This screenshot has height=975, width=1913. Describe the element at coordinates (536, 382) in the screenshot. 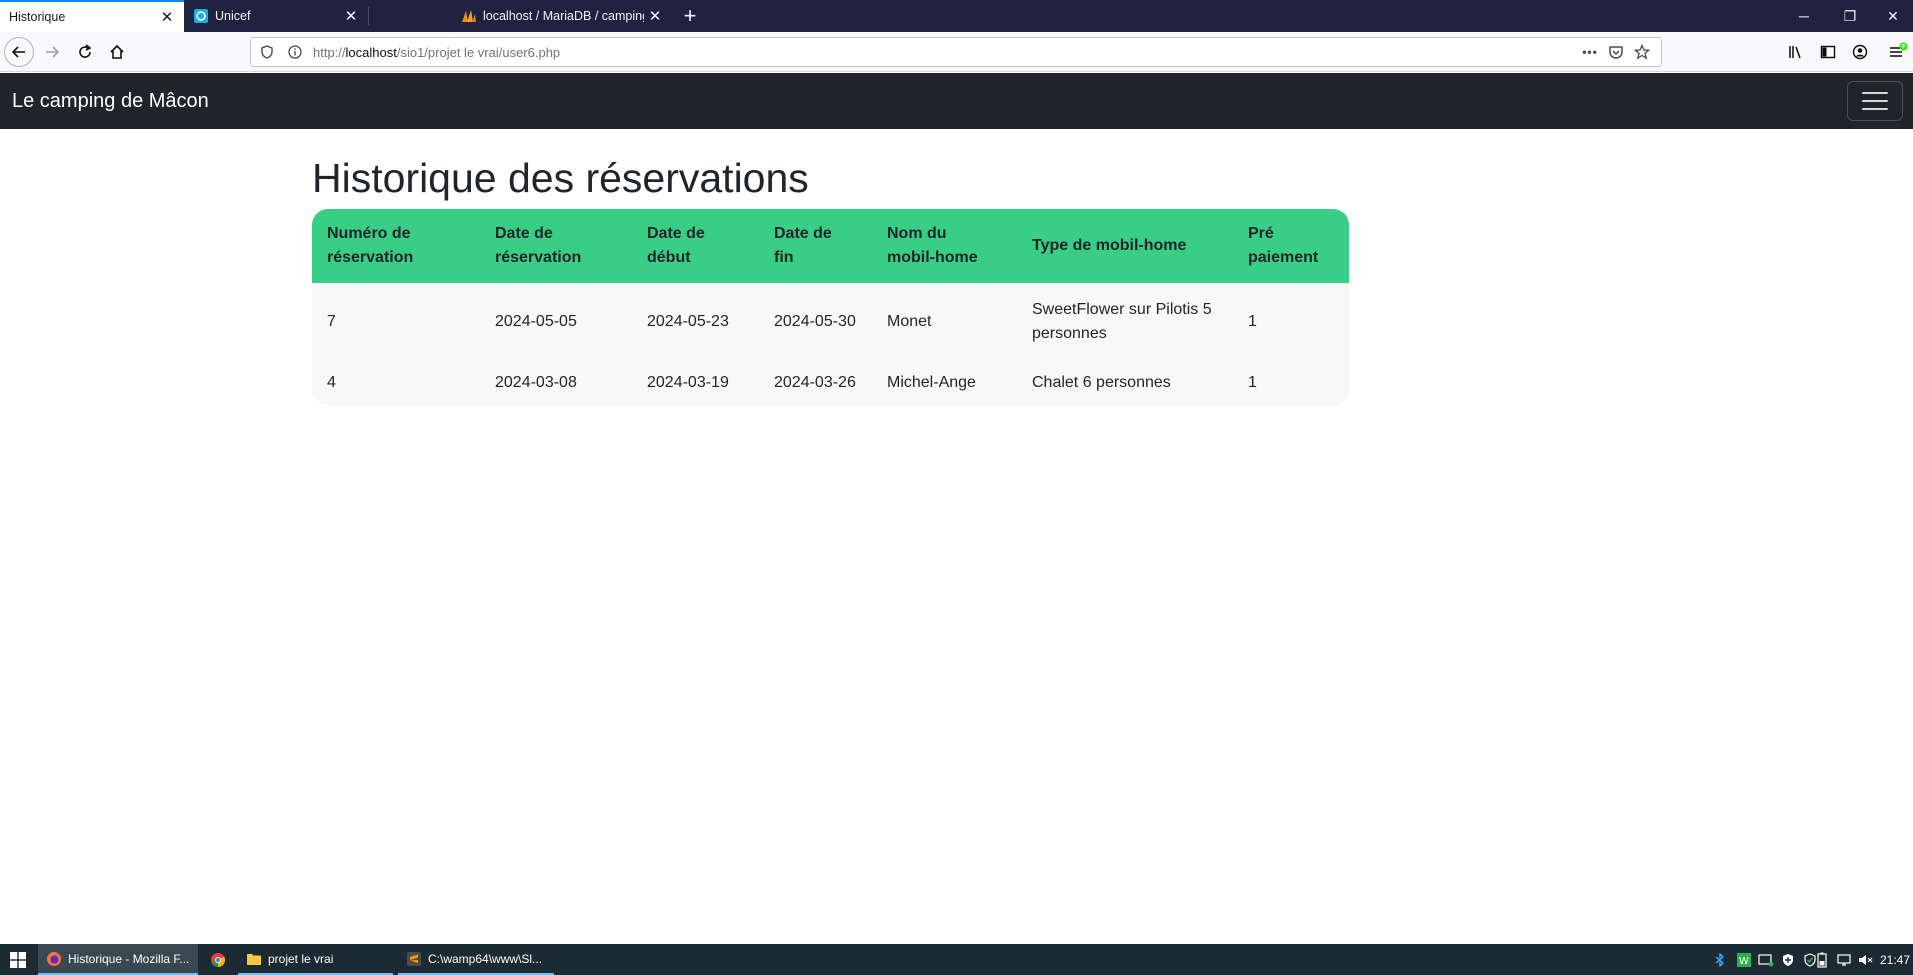

I see `cell-date-reservation: 2024-03-08` at that location.